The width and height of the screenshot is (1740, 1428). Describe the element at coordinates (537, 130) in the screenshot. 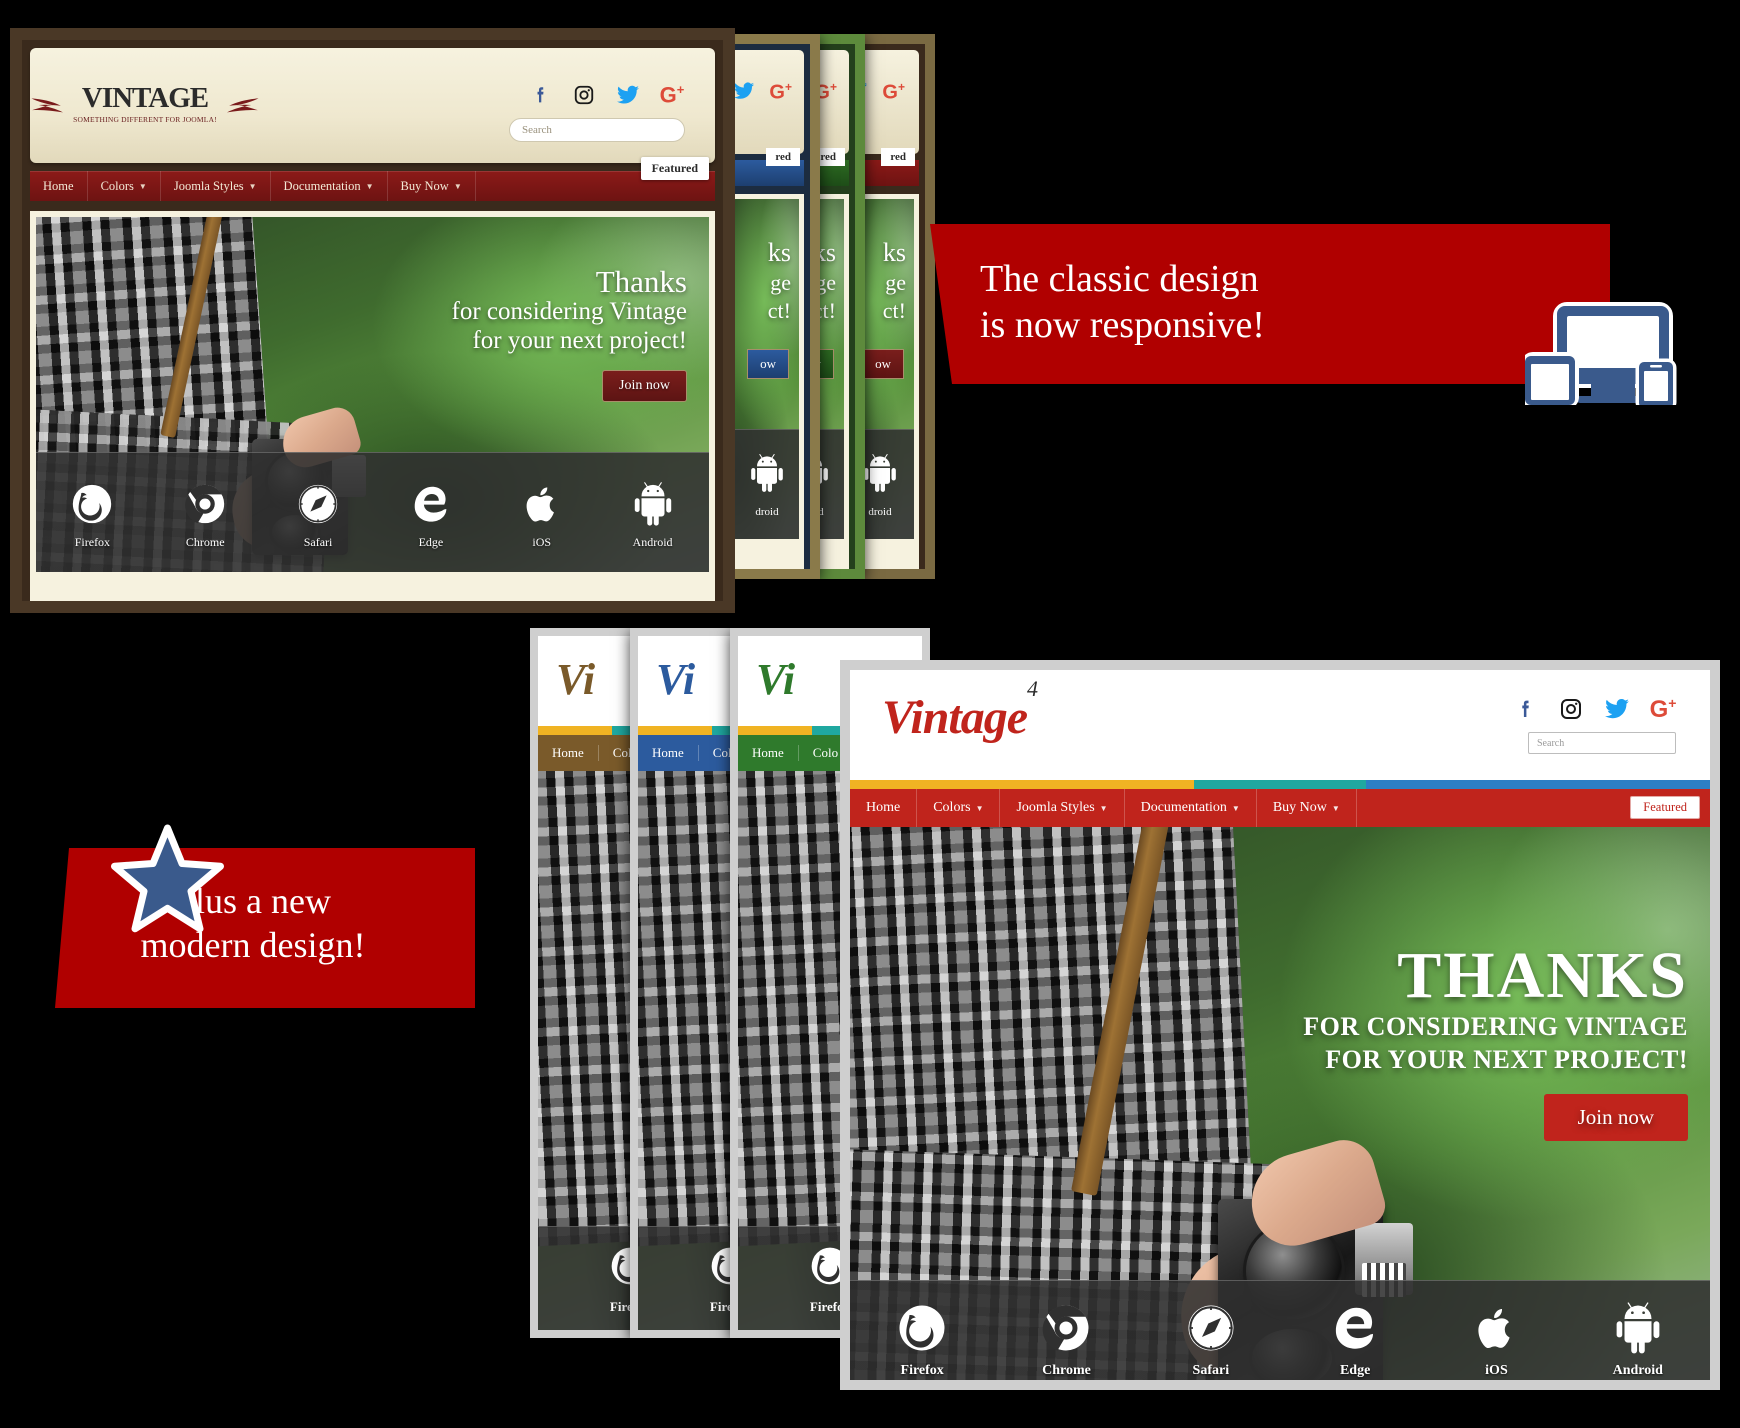

I see `search-placeholder: Search` at that location.